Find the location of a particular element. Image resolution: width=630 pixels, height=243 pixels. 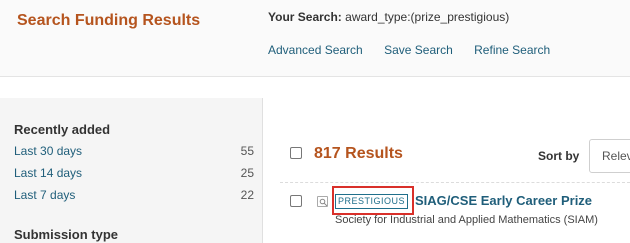

filter-label: Last 7 days is located at coordinates (44, 195).